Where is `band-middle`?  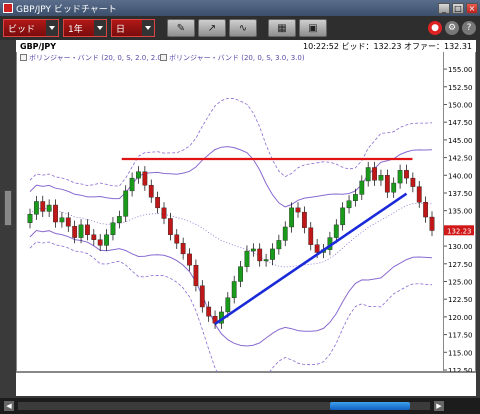 band-middle is located at coordinates (231, 235).